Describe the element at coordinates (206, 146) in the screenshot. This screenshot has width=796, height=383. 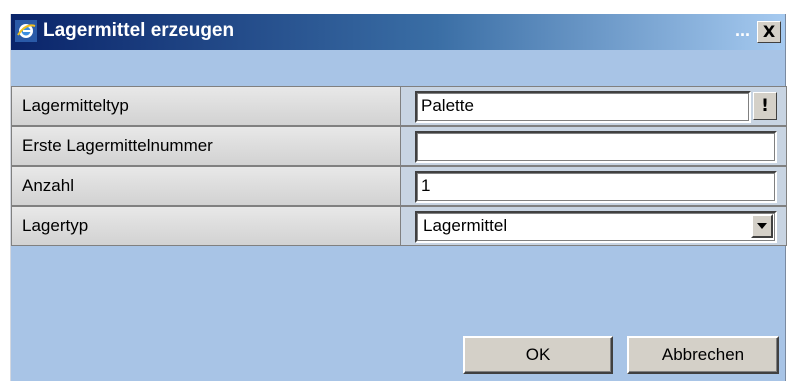
I see `label-erste-lagermittelnummer: Erste Lagermittelnummer` at that location.